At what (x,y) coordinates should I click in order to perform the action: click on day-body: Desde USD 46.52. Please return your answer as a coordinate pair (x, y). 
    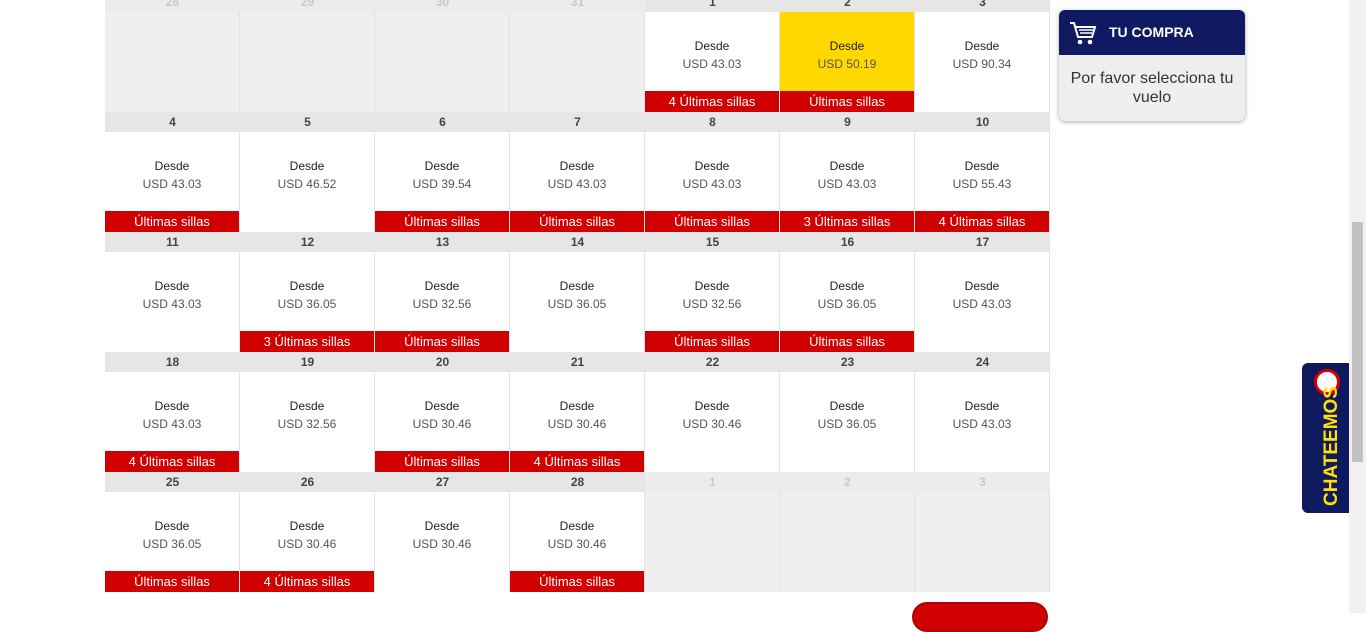
    Looking at the image, I should click on (307, 182).